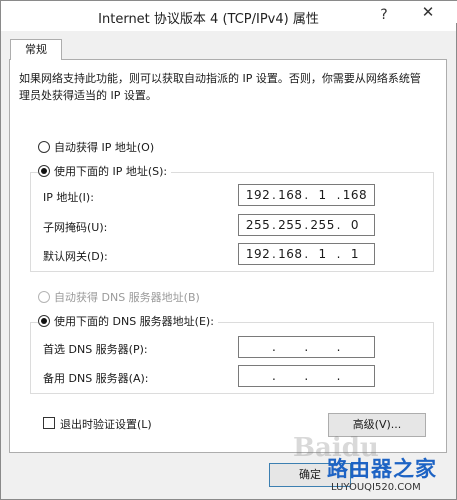 The height and width of the screenshot is (500, 457). I want to click on site-url-watermark: LUYOUQI520.COM, so click(376, 487).